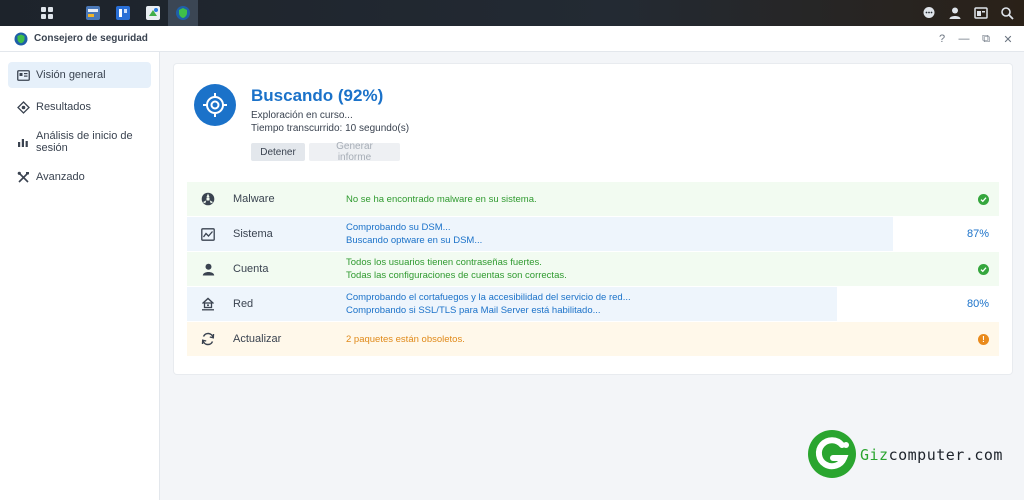 The height and width of the screenshot is (500, 1024). I want to click on security-advisor-icon, so click(21, 38).